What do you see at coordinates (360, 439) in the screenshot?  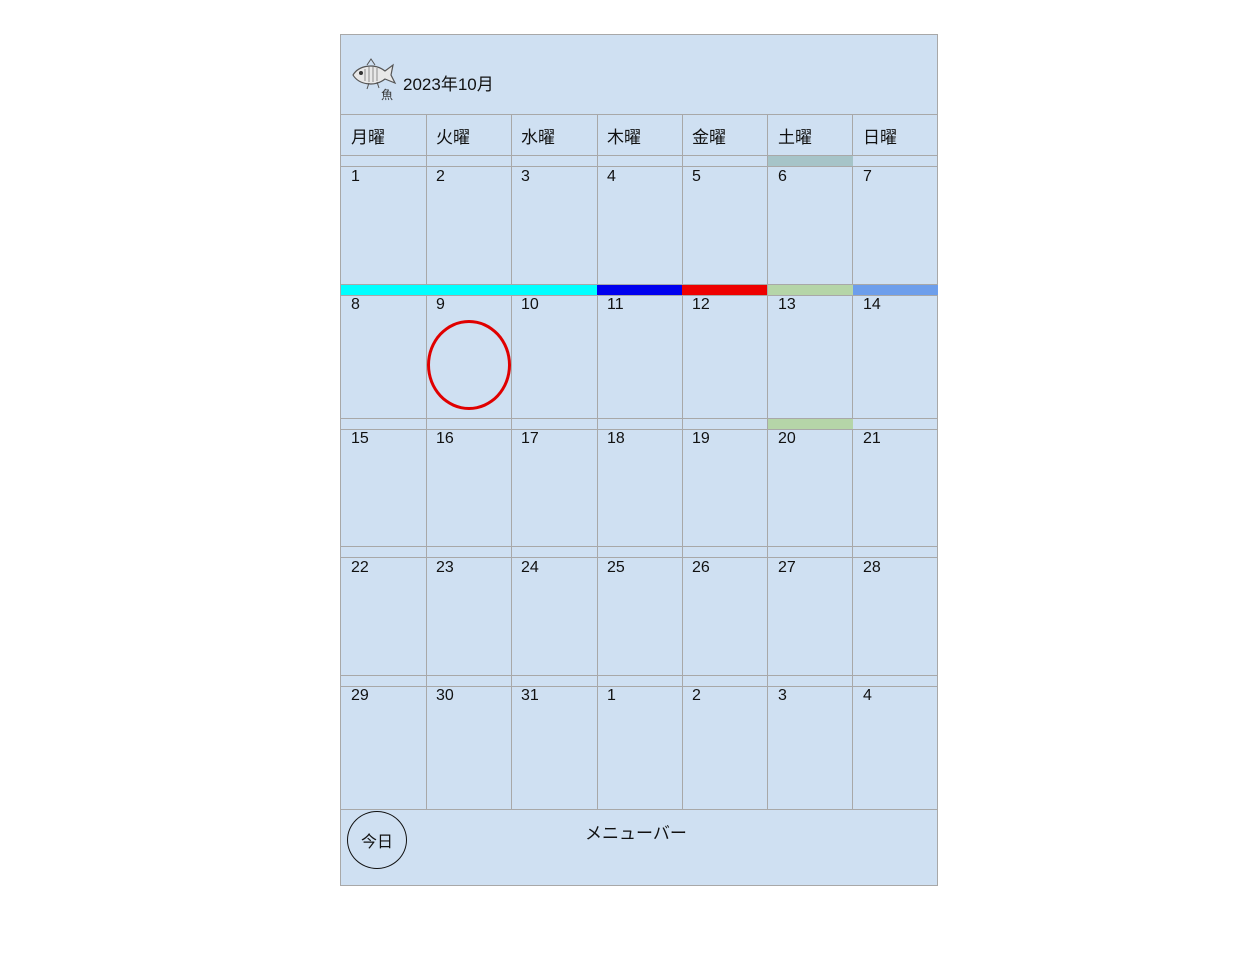 I see `day-cell-number: 15` at bounding box center [360, 439].